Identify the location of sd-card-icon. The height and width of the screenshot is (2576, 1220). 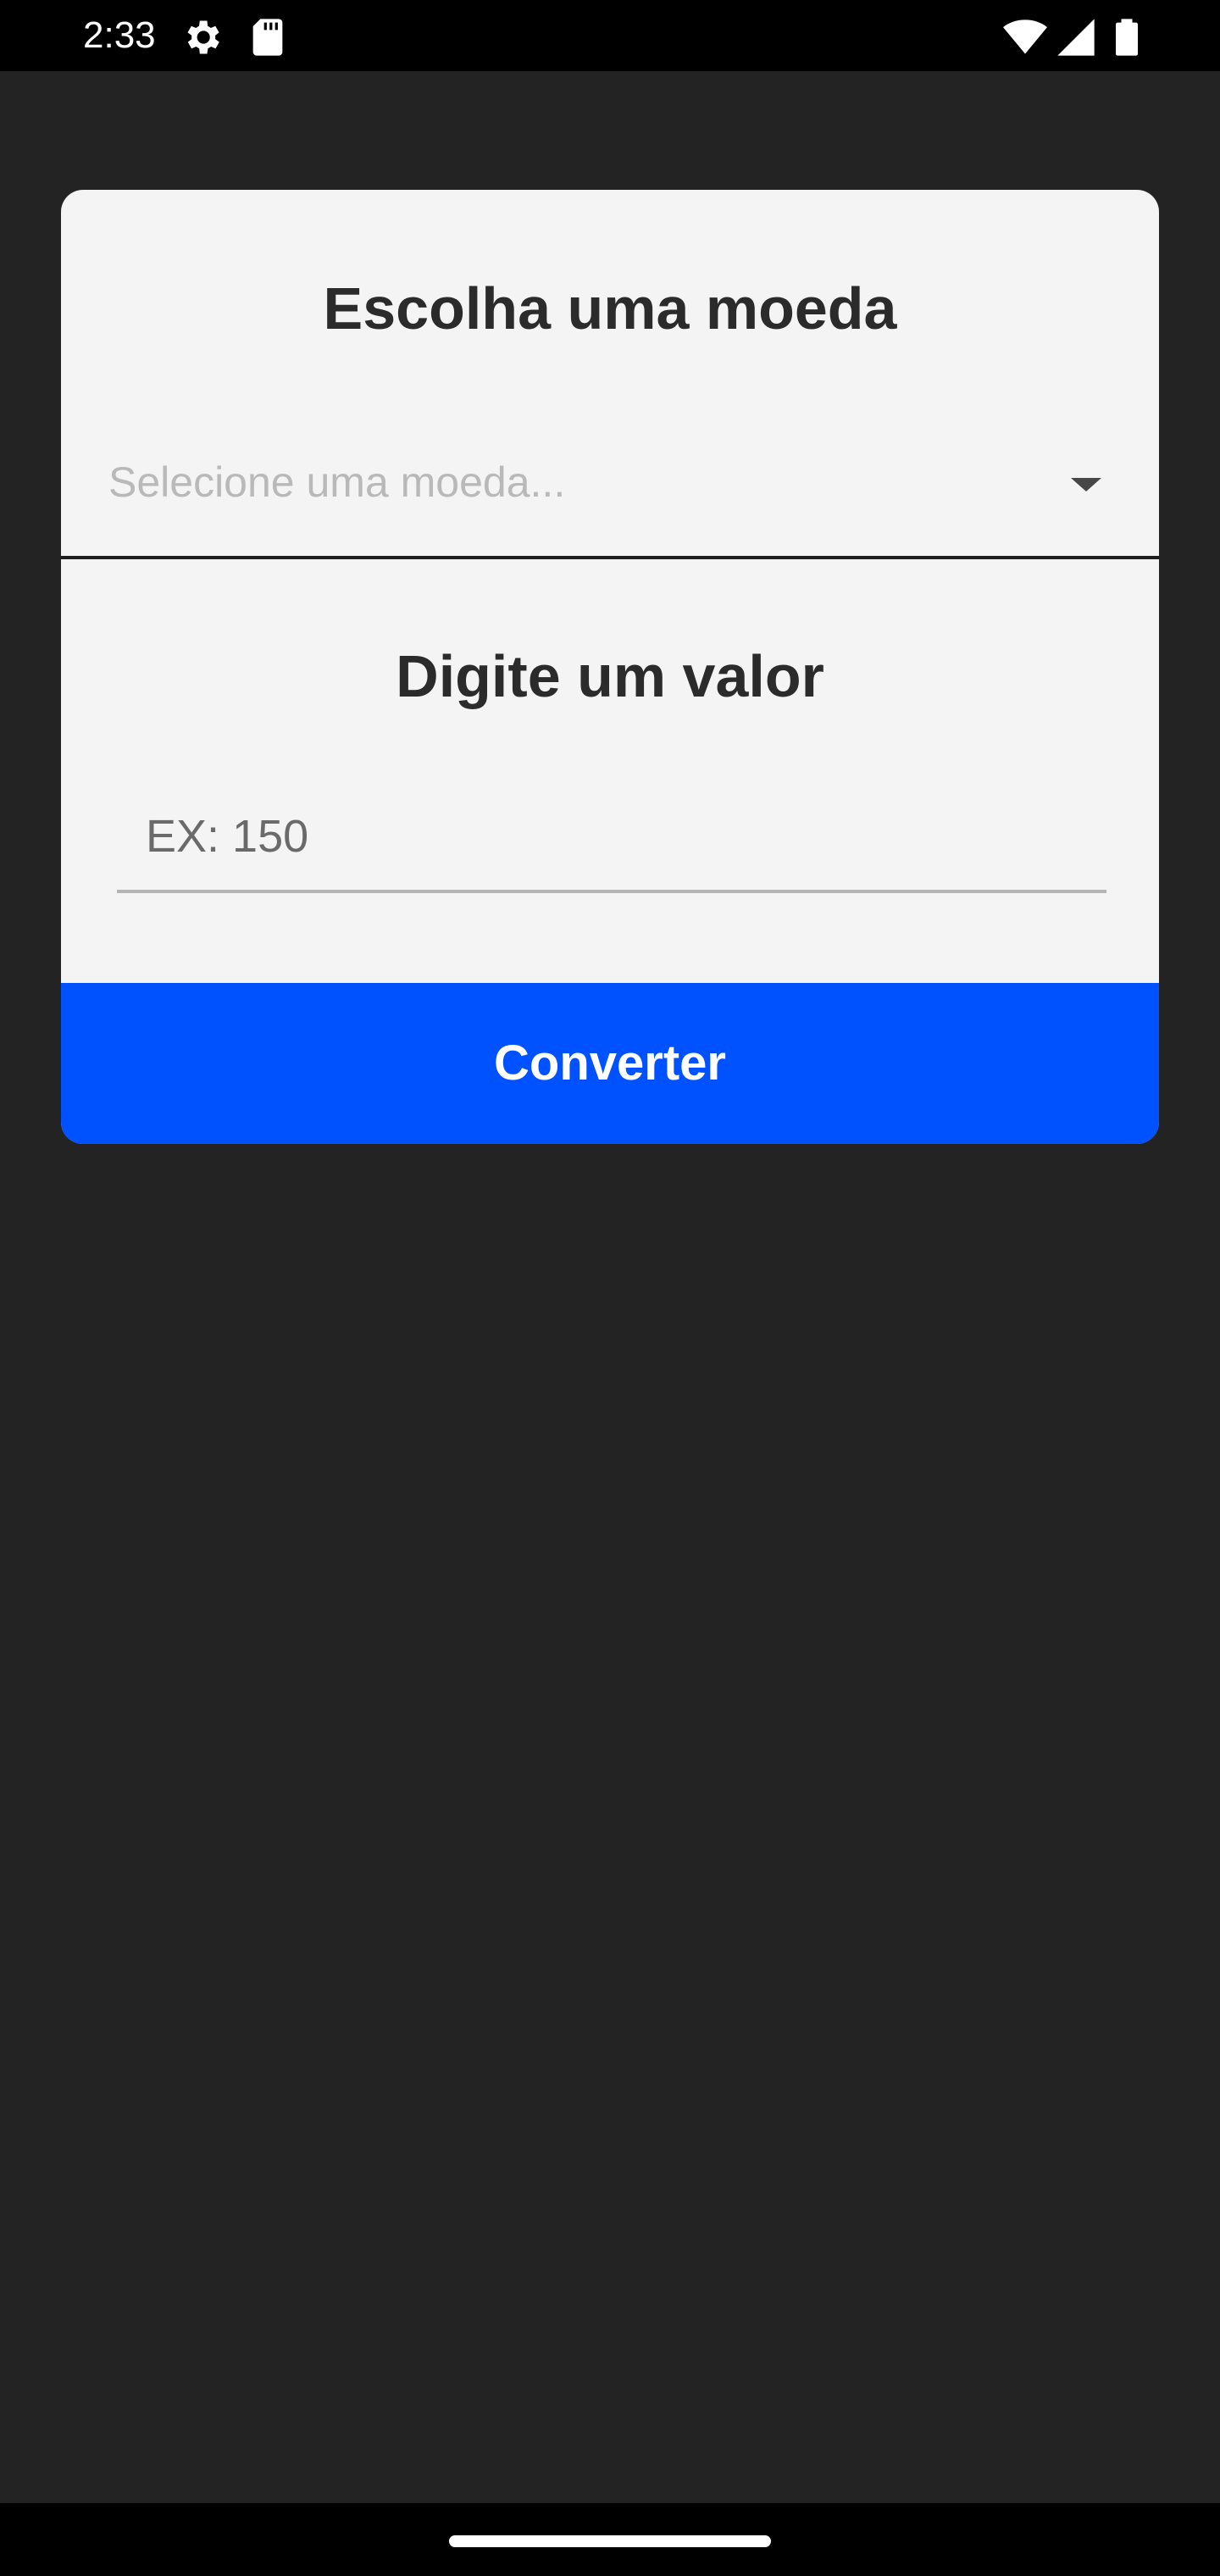
(268, 37).